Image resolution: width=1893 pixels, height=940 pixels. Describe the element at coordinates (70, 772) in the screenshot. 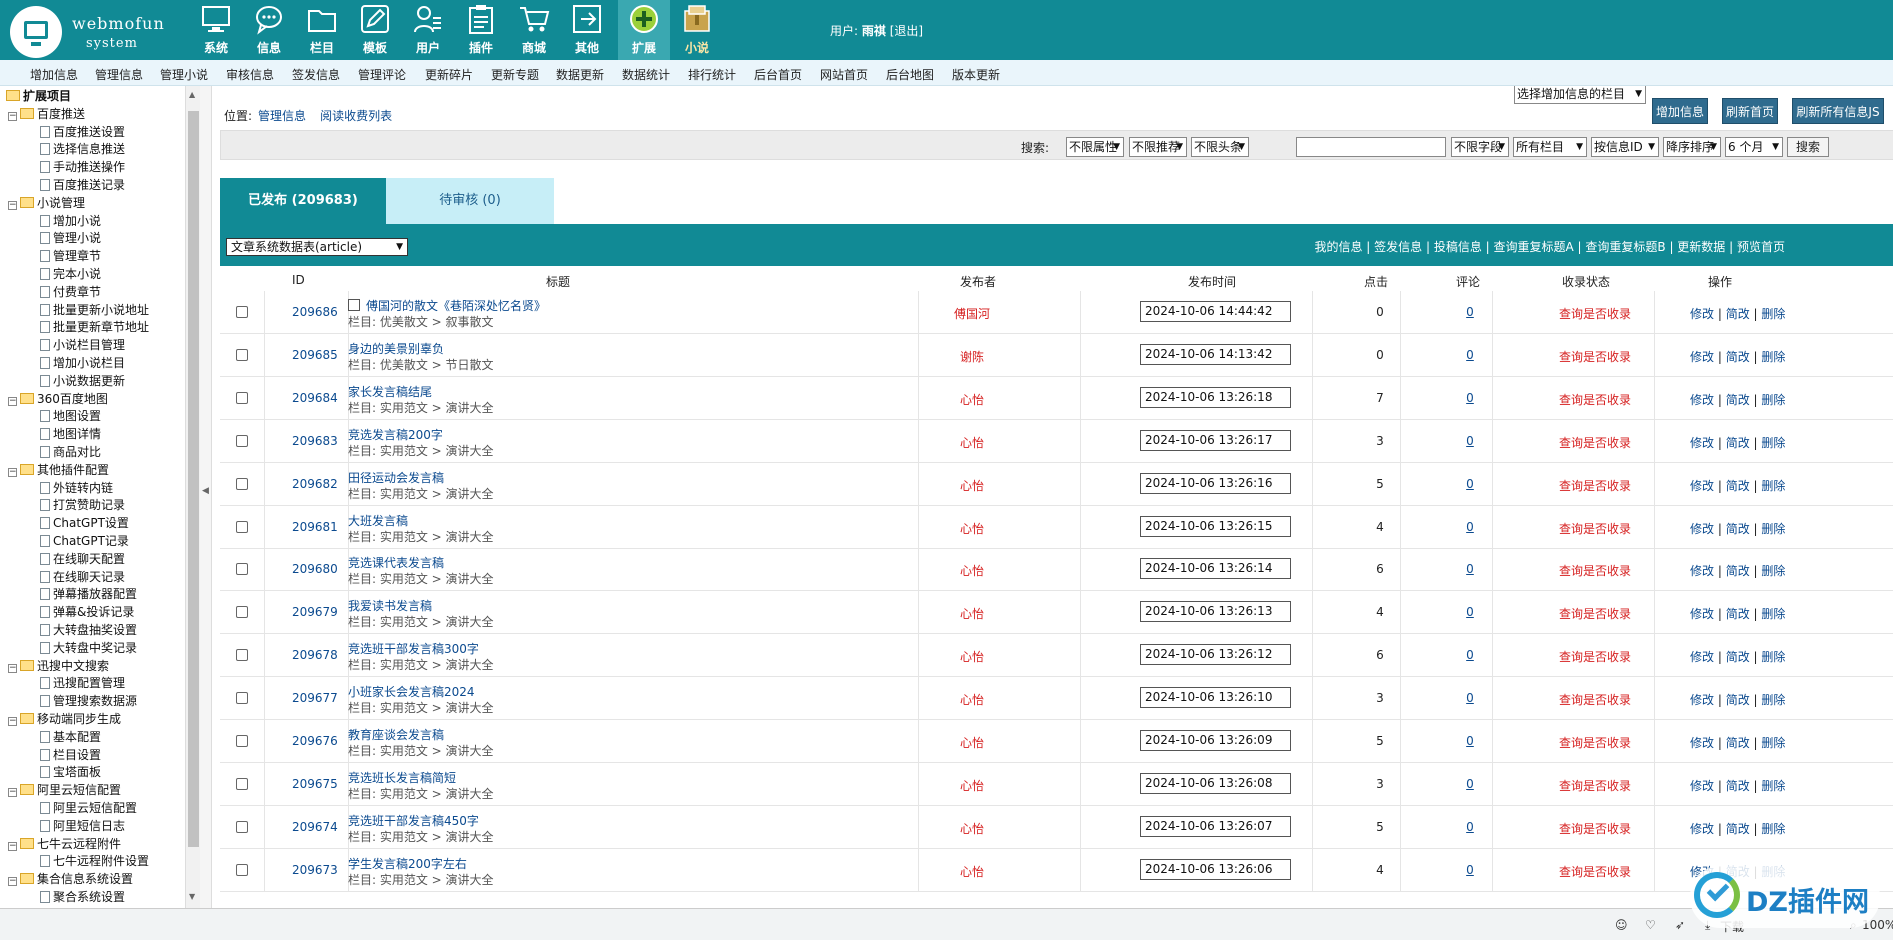

I see `tree-item: 宝塔面板` at that location.